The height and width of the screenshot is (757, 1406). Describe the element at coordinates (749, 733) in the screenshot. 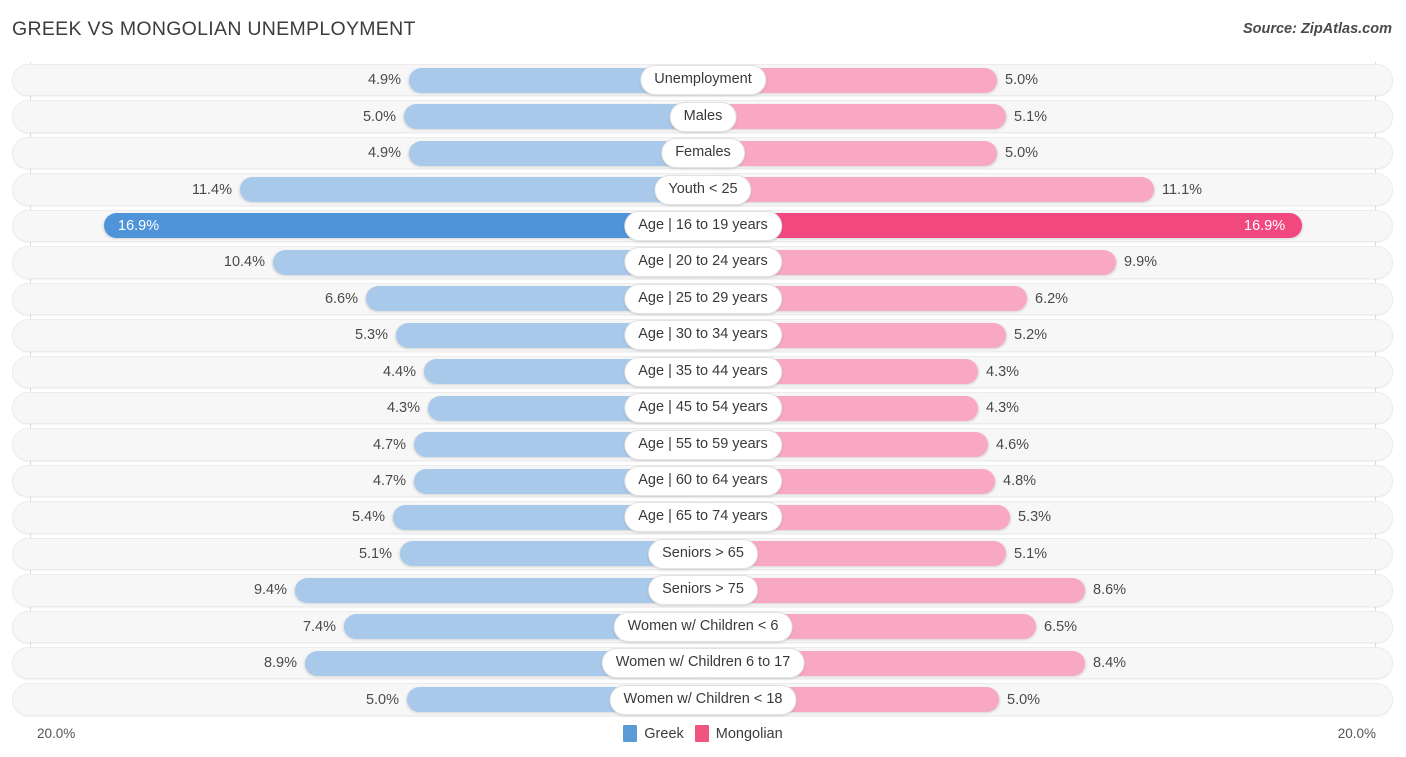

I see `legend-label: Mongolian` at that location.